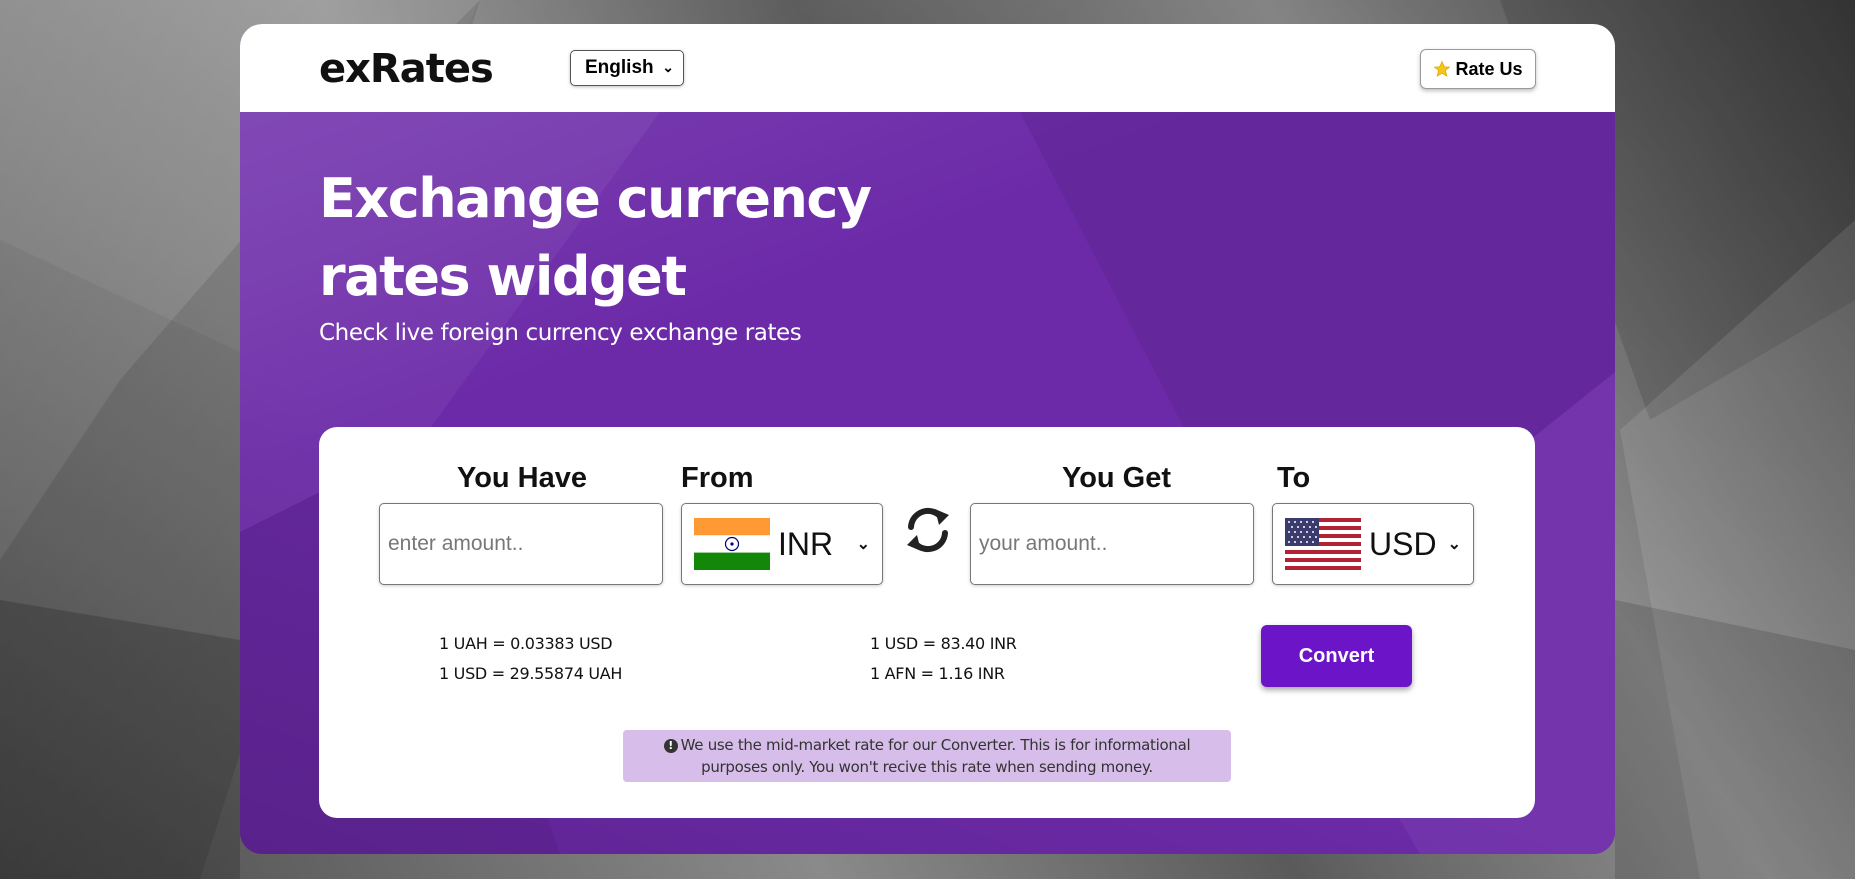  What do you see at coordinates (717, 478) in the screenshot?
I see `from-label: From` at bounding box center [717, 478].